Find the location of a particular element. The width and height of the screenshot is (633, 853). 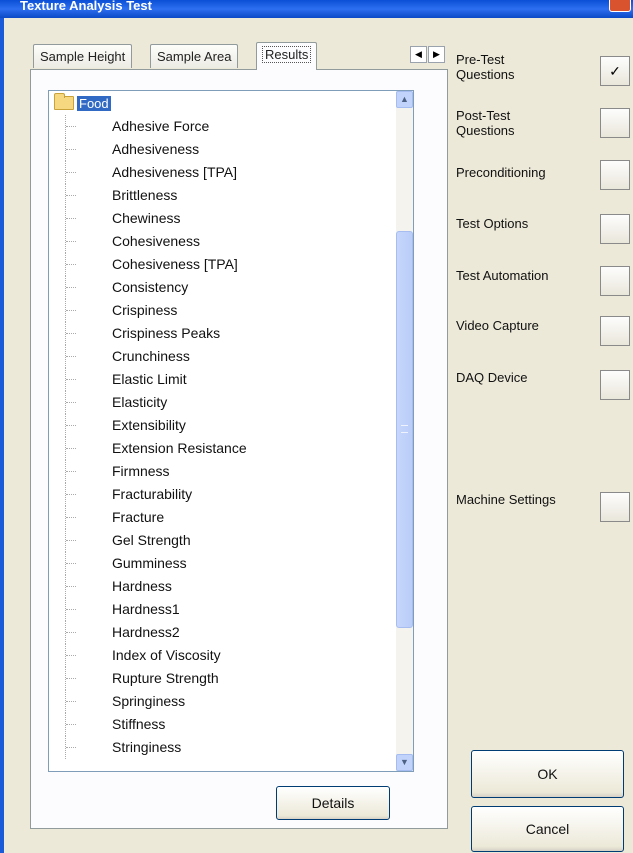

tree-item: Fracture is located at coordinates (221, 517).